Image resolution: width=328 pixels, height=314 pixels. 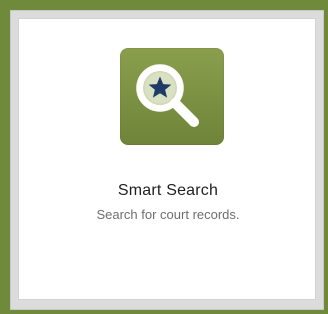 I want to click on magnifier-star-icon, so click(x=167, y=95).